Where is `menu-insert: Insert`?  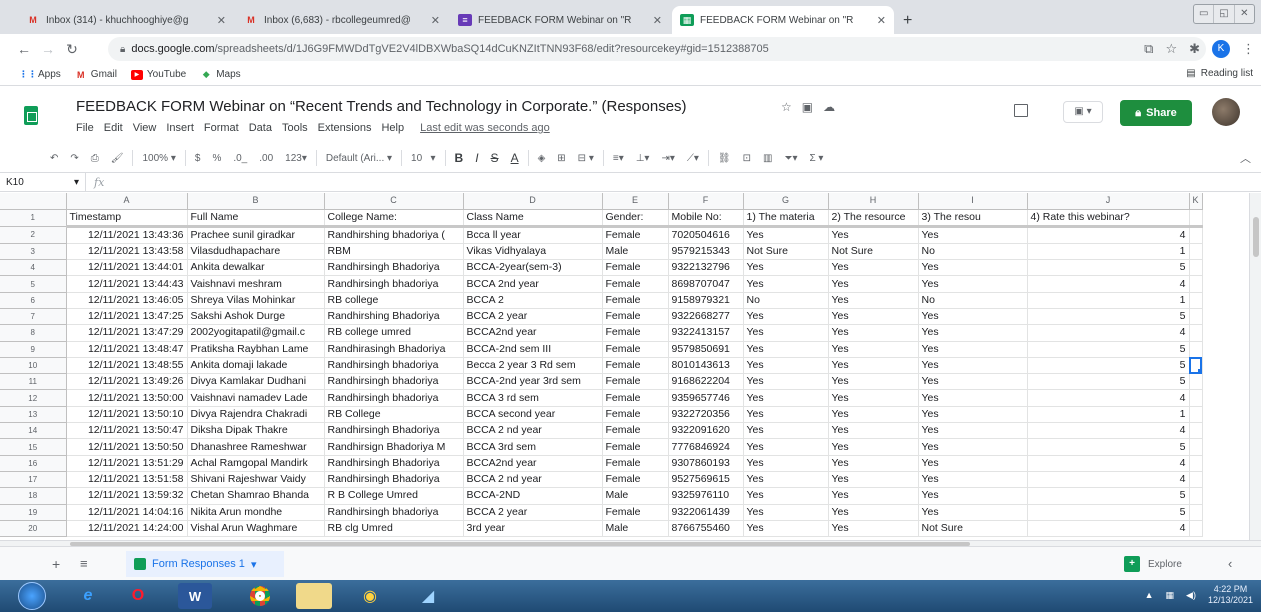 menu-insert: Insert is located at coordinates (180, 128).